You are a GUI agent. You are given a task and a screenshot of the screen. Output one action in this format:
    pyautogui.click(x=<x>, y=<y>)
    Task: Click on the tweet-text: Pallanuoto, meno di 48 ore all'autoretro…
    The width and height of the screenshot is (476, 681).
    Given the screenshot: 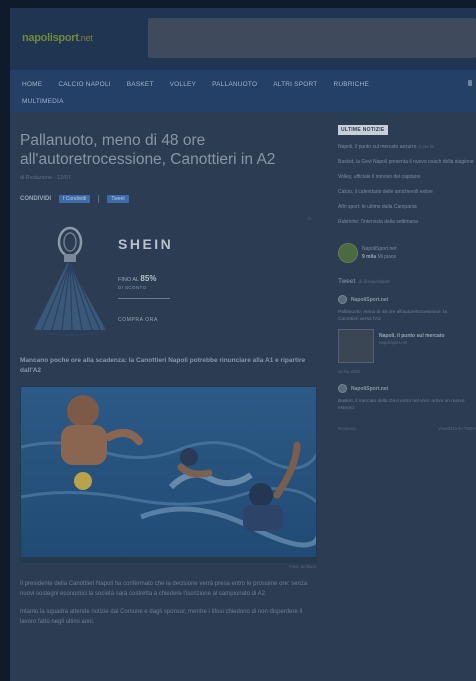 What is the action you would take?
    pyautogui.click(x=392, y=316)
    